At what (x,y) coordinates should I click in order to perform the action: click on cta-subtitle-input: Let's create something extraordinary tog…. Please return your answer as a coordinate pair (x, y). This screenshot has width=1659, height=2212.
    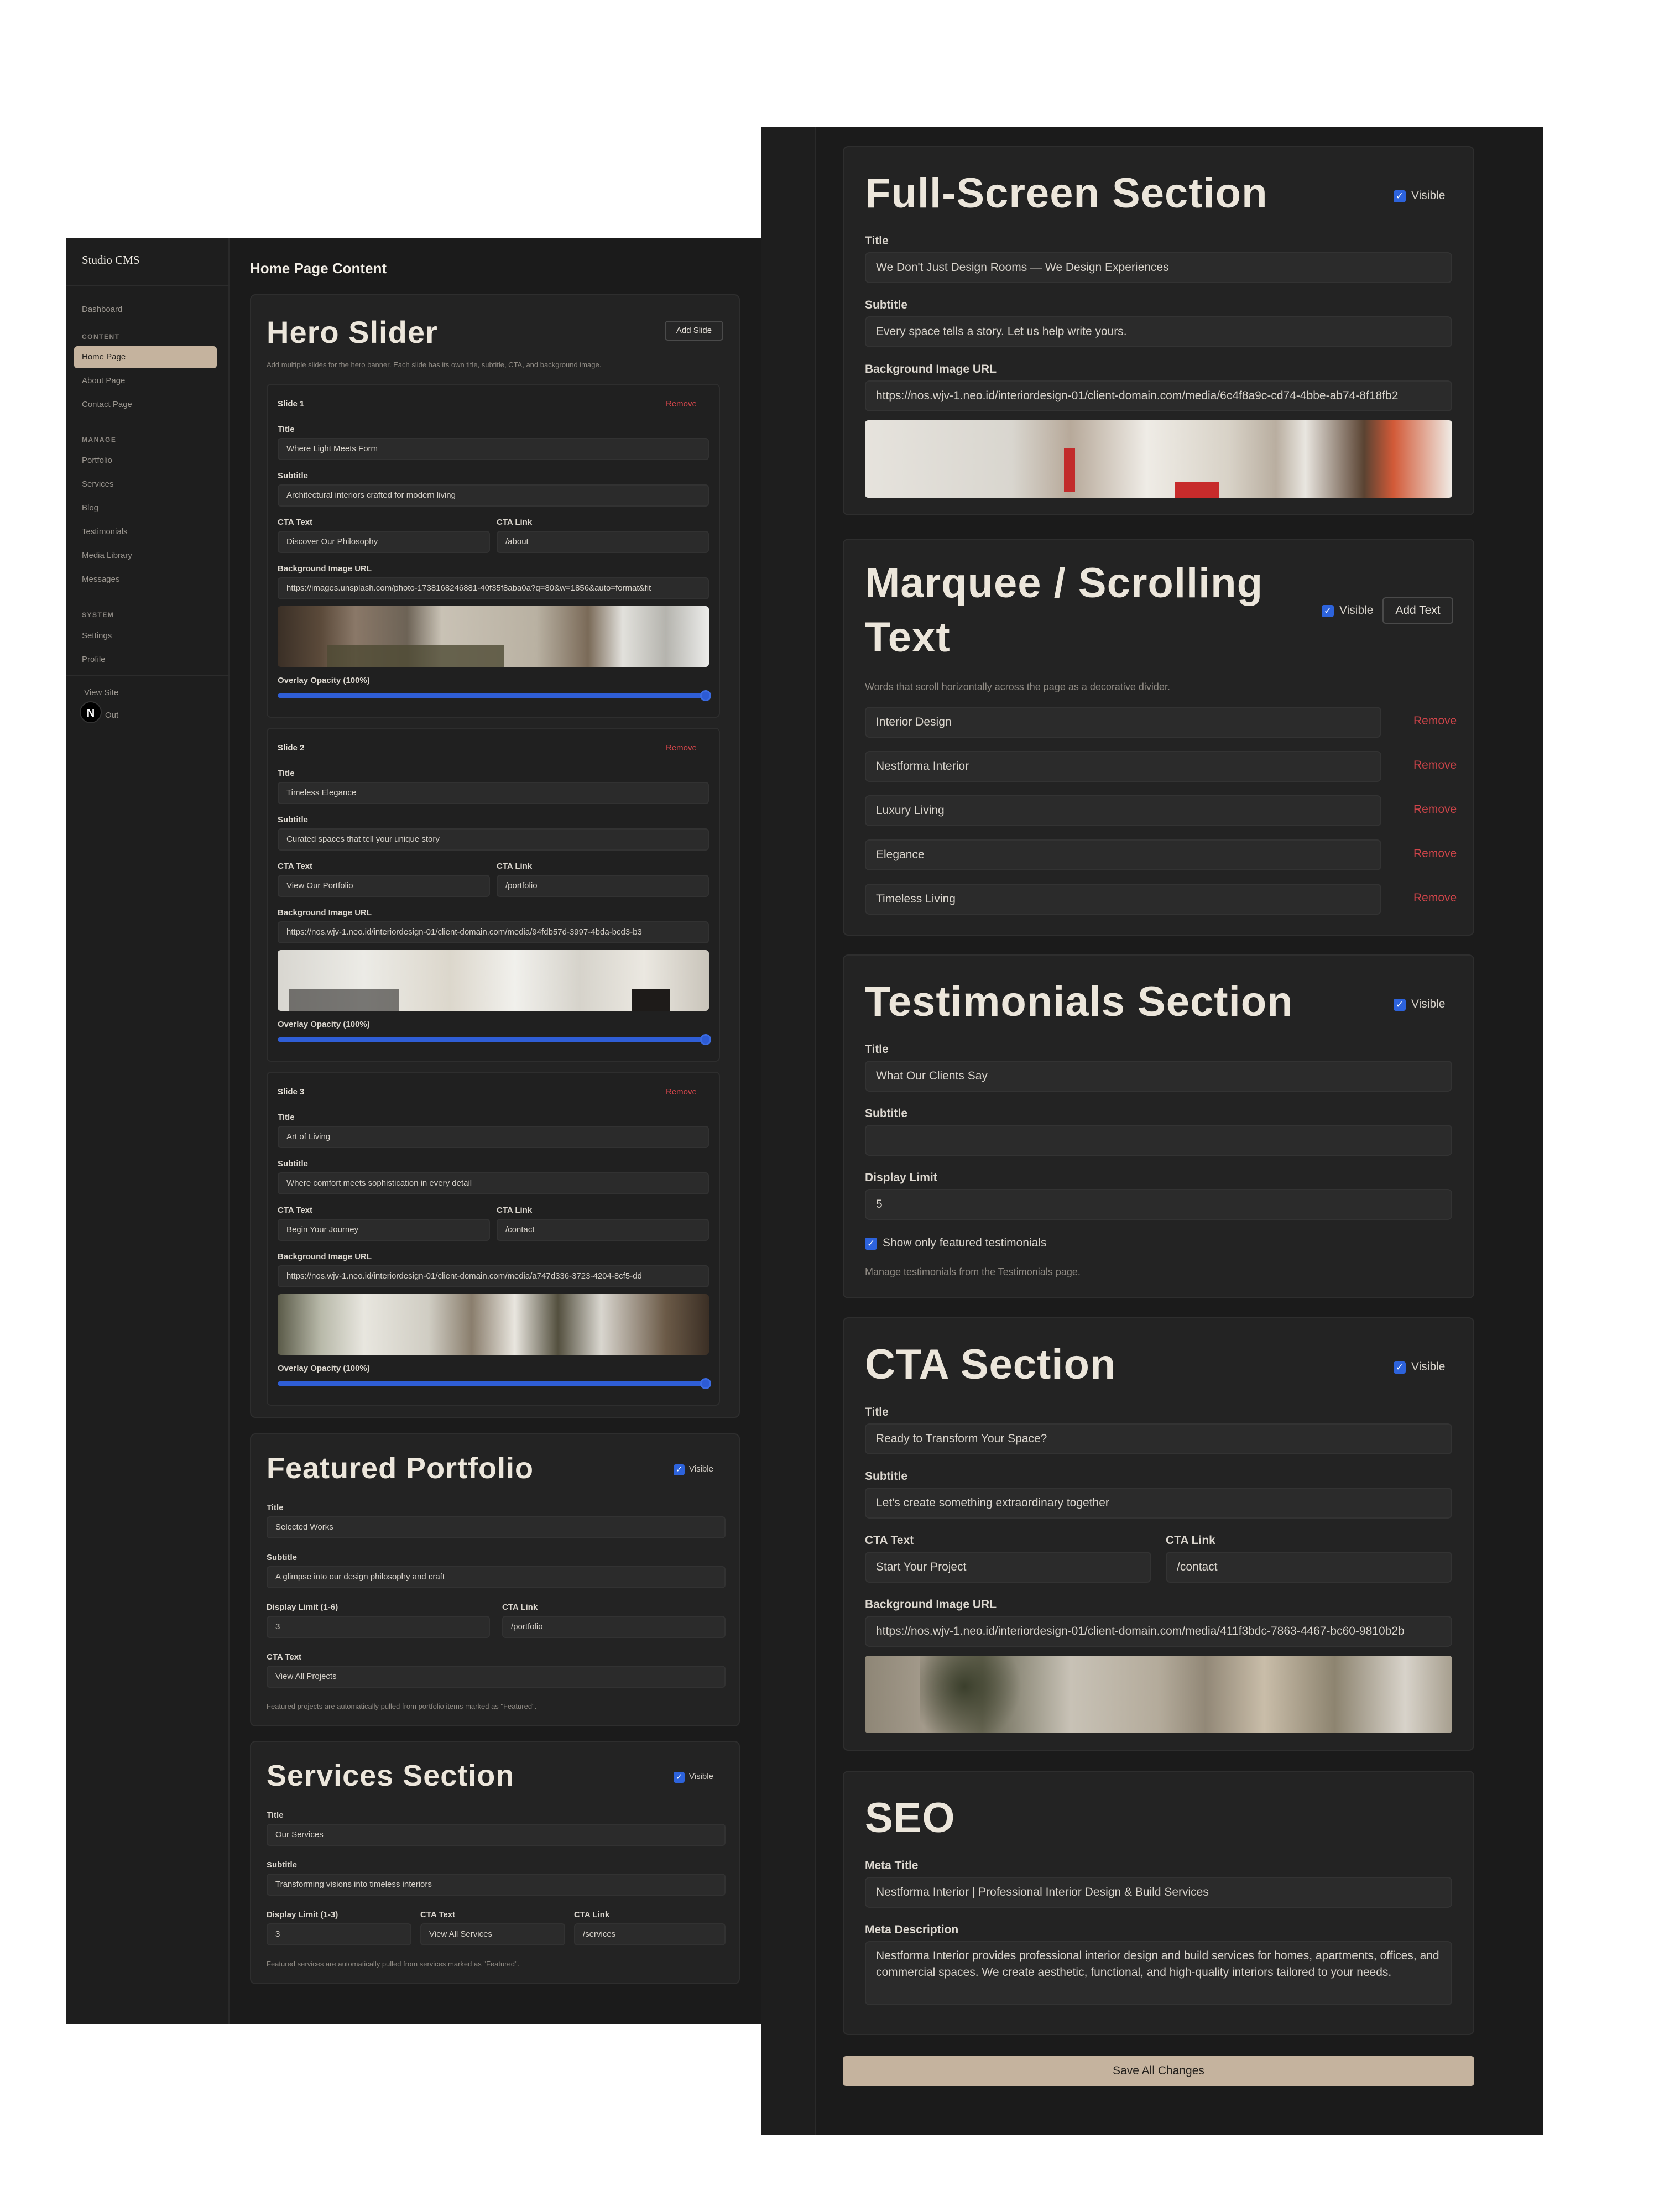
    Looking at the image, I should click on (1159, 1503).